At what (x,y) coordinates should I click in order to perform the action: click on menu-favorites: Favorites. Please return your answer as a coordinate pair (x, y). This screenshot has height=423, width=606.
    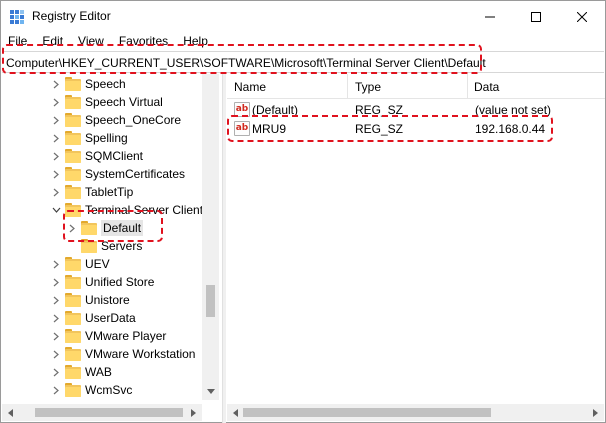
    Looking at the image, I should click on (143, 41).